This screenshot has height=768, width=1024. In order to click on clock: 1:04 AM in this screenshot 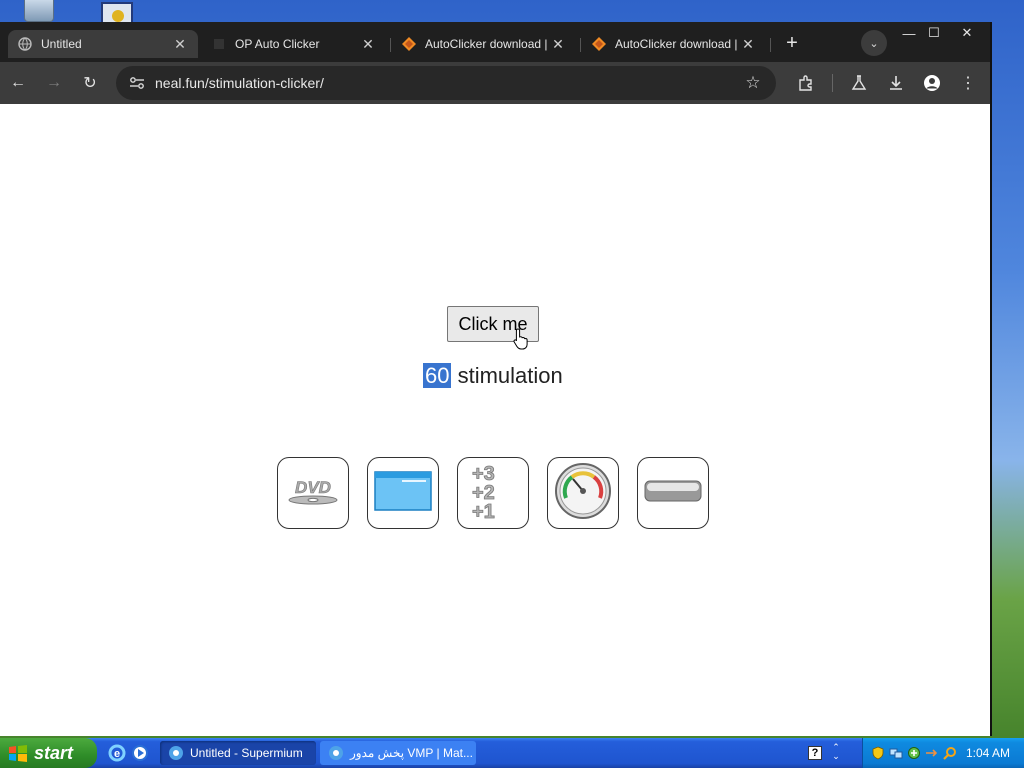, I will do `click(987, 753)`.